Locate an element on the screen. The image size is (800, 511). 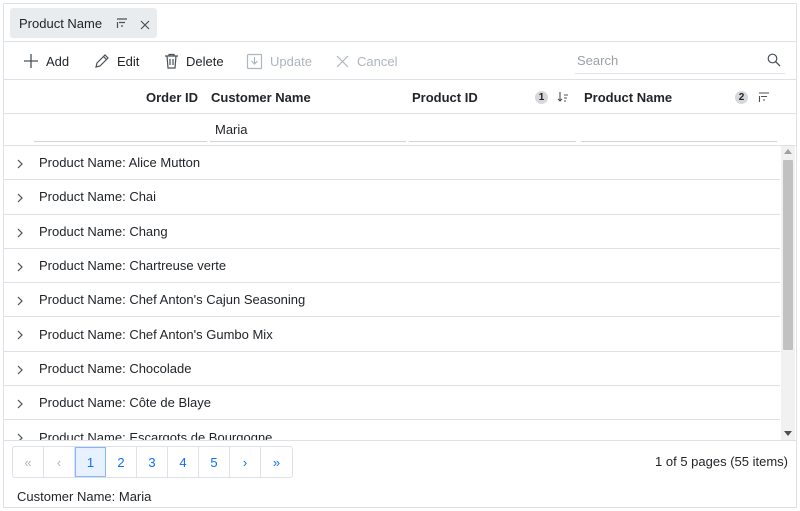
product-id-filter-input is located at coordinates (492, 129).